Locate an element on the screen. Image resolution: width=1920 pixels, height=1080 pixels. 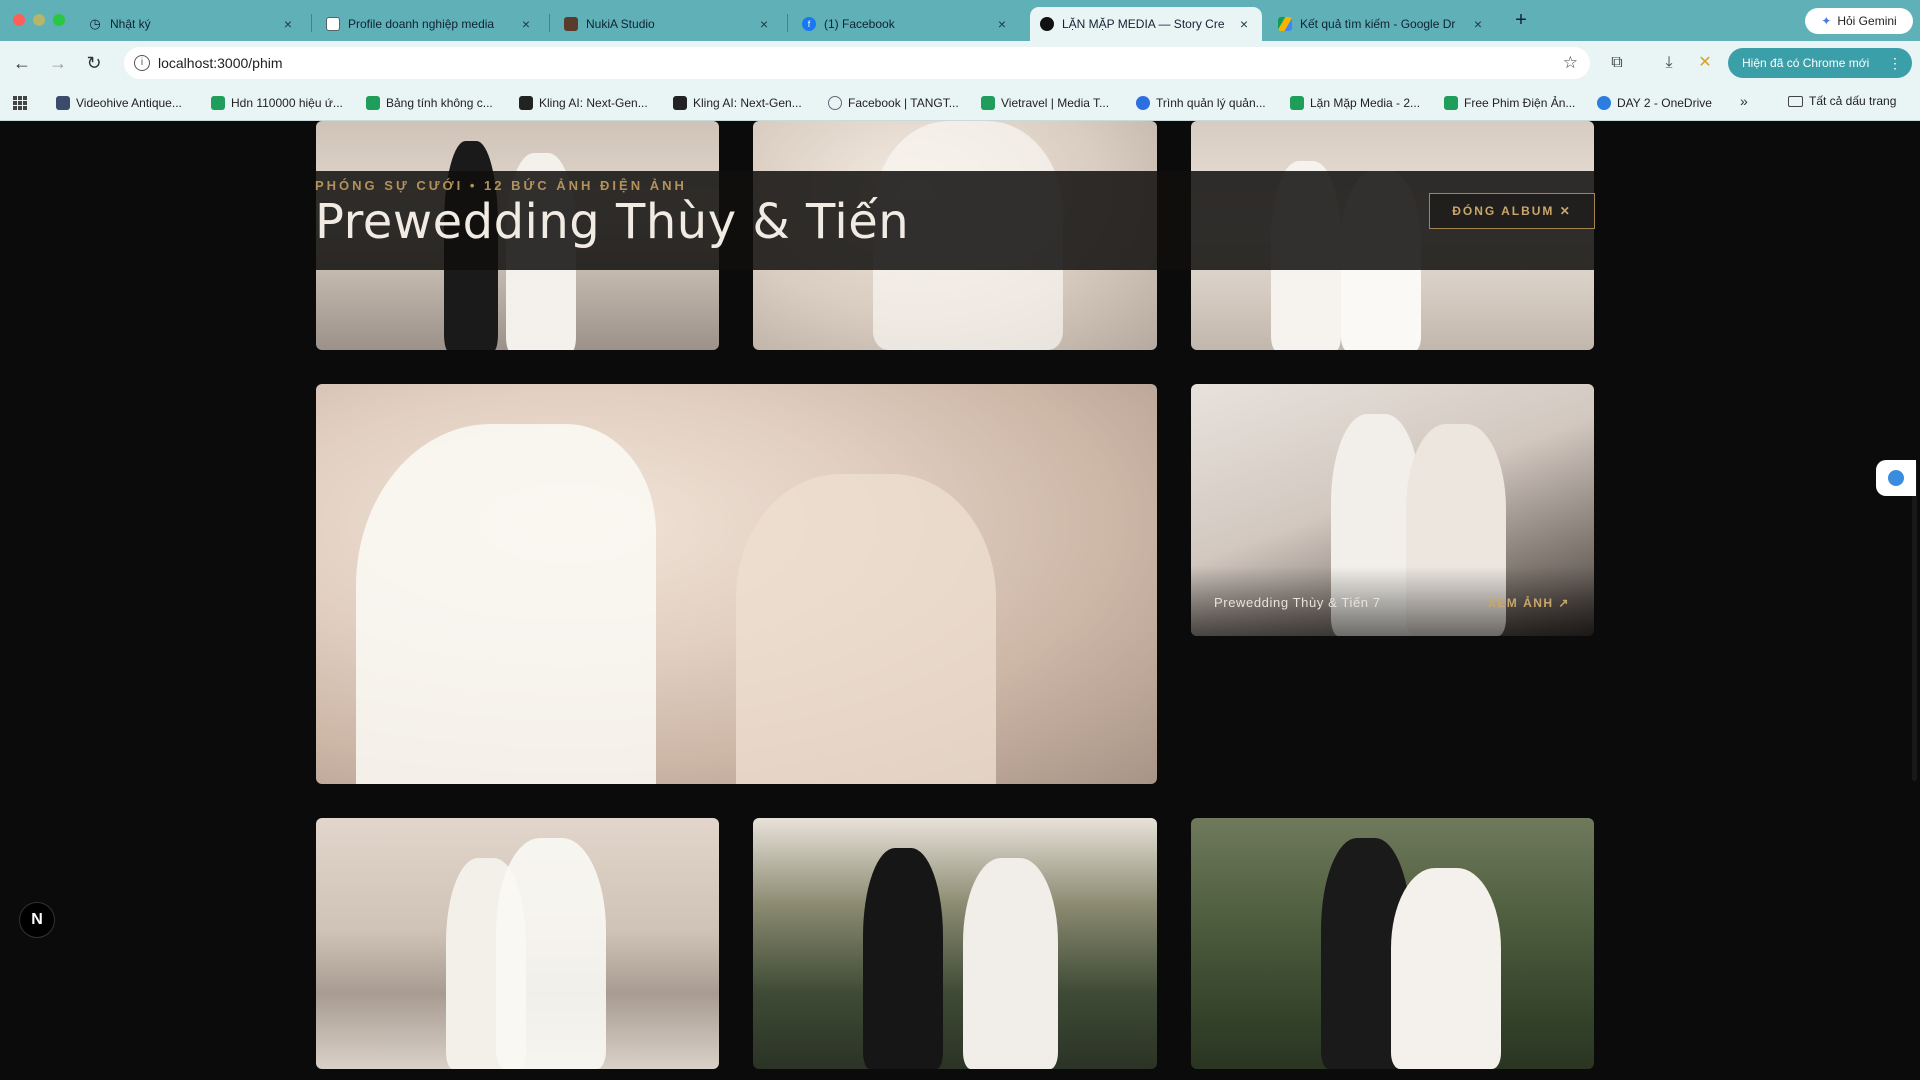
window-close-button is located at coordinates (19, 20).